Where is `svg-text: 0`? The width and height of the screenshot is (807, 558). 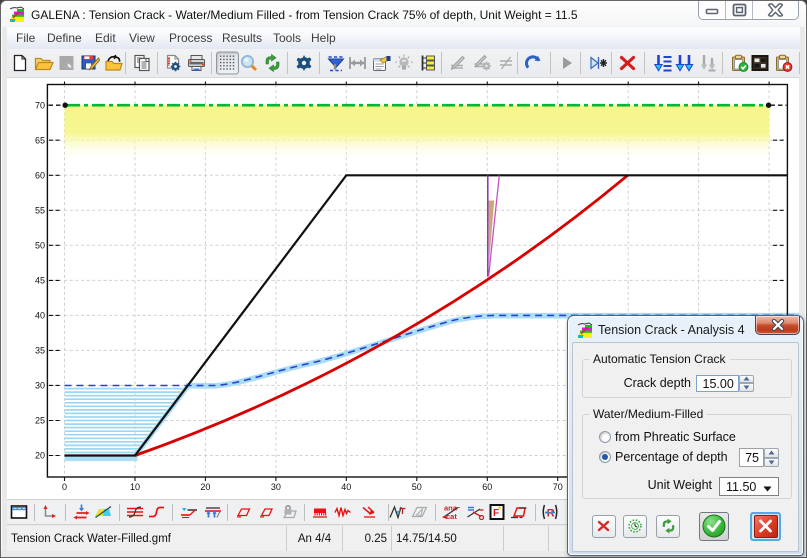
svg-text: 0 is located at coordinates (64, 487).